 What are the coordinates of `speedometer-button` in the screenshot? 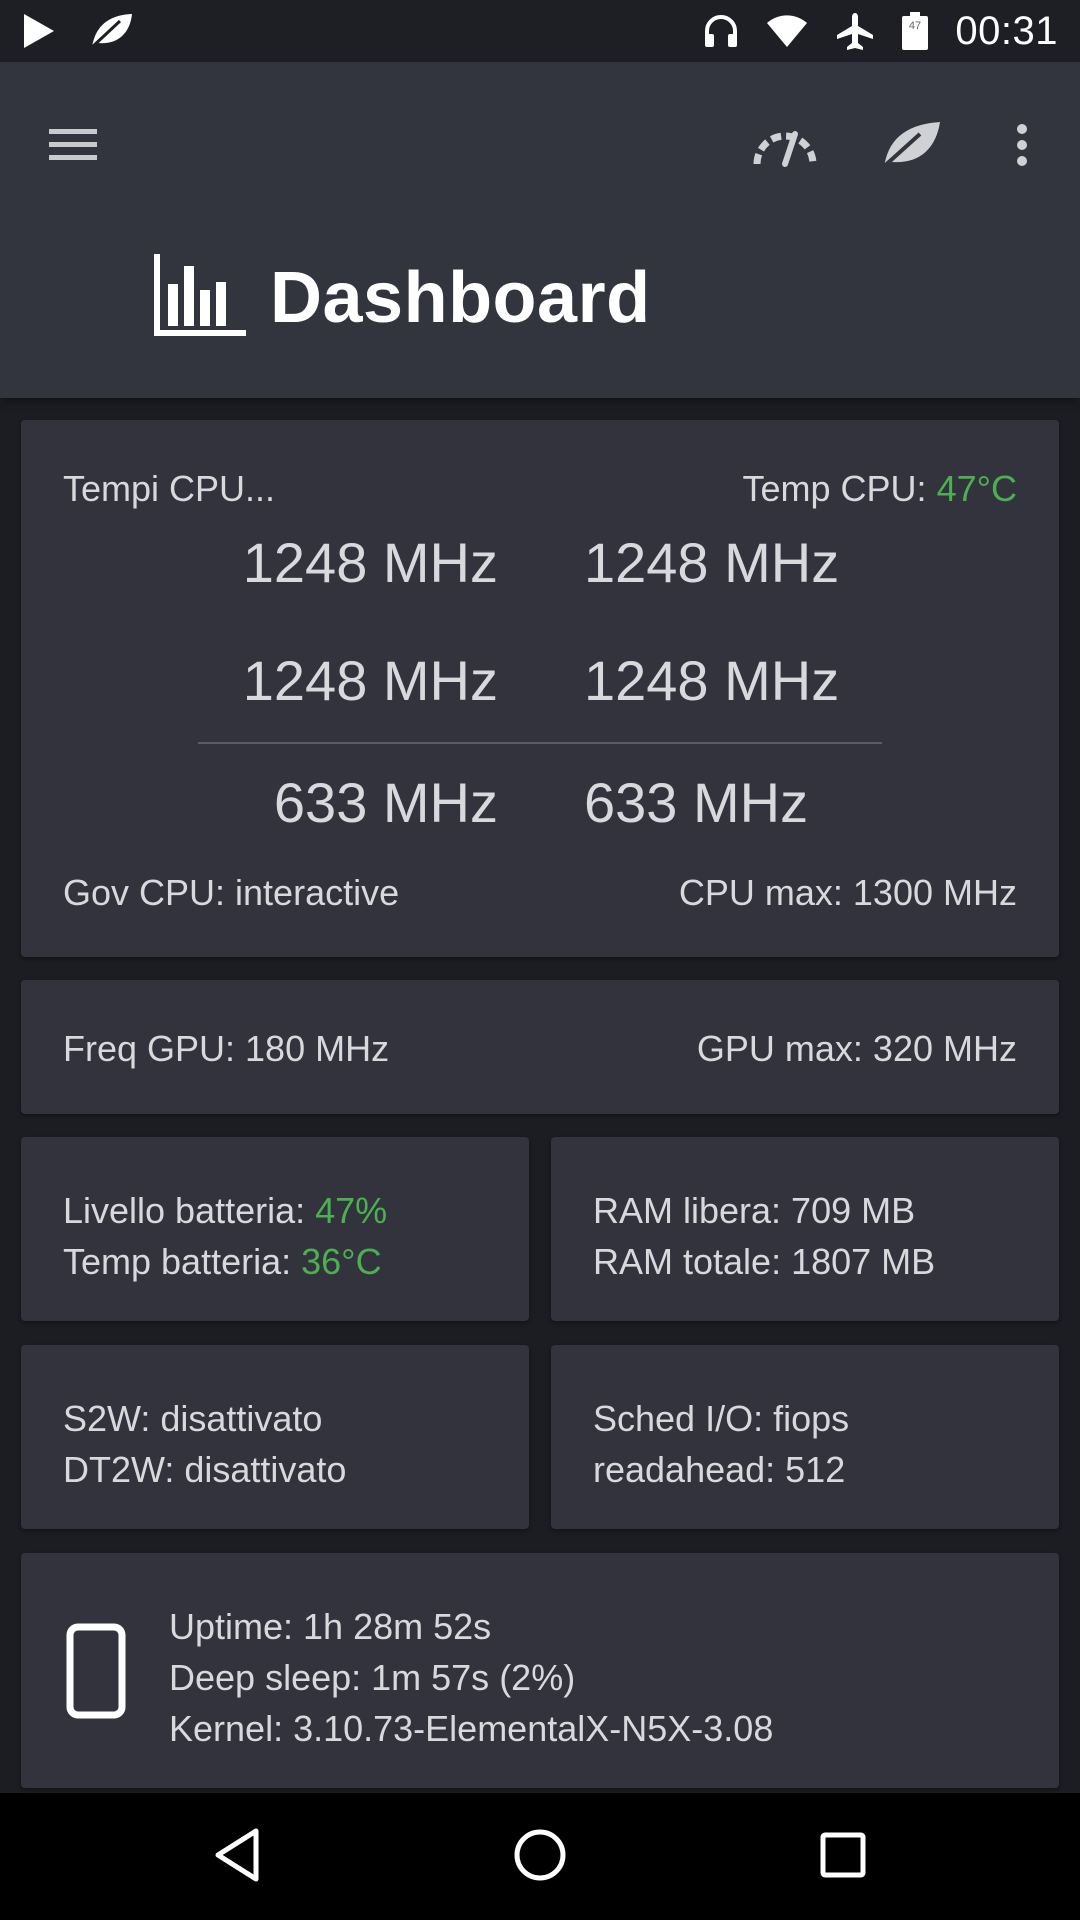 It's located at (785, 147).